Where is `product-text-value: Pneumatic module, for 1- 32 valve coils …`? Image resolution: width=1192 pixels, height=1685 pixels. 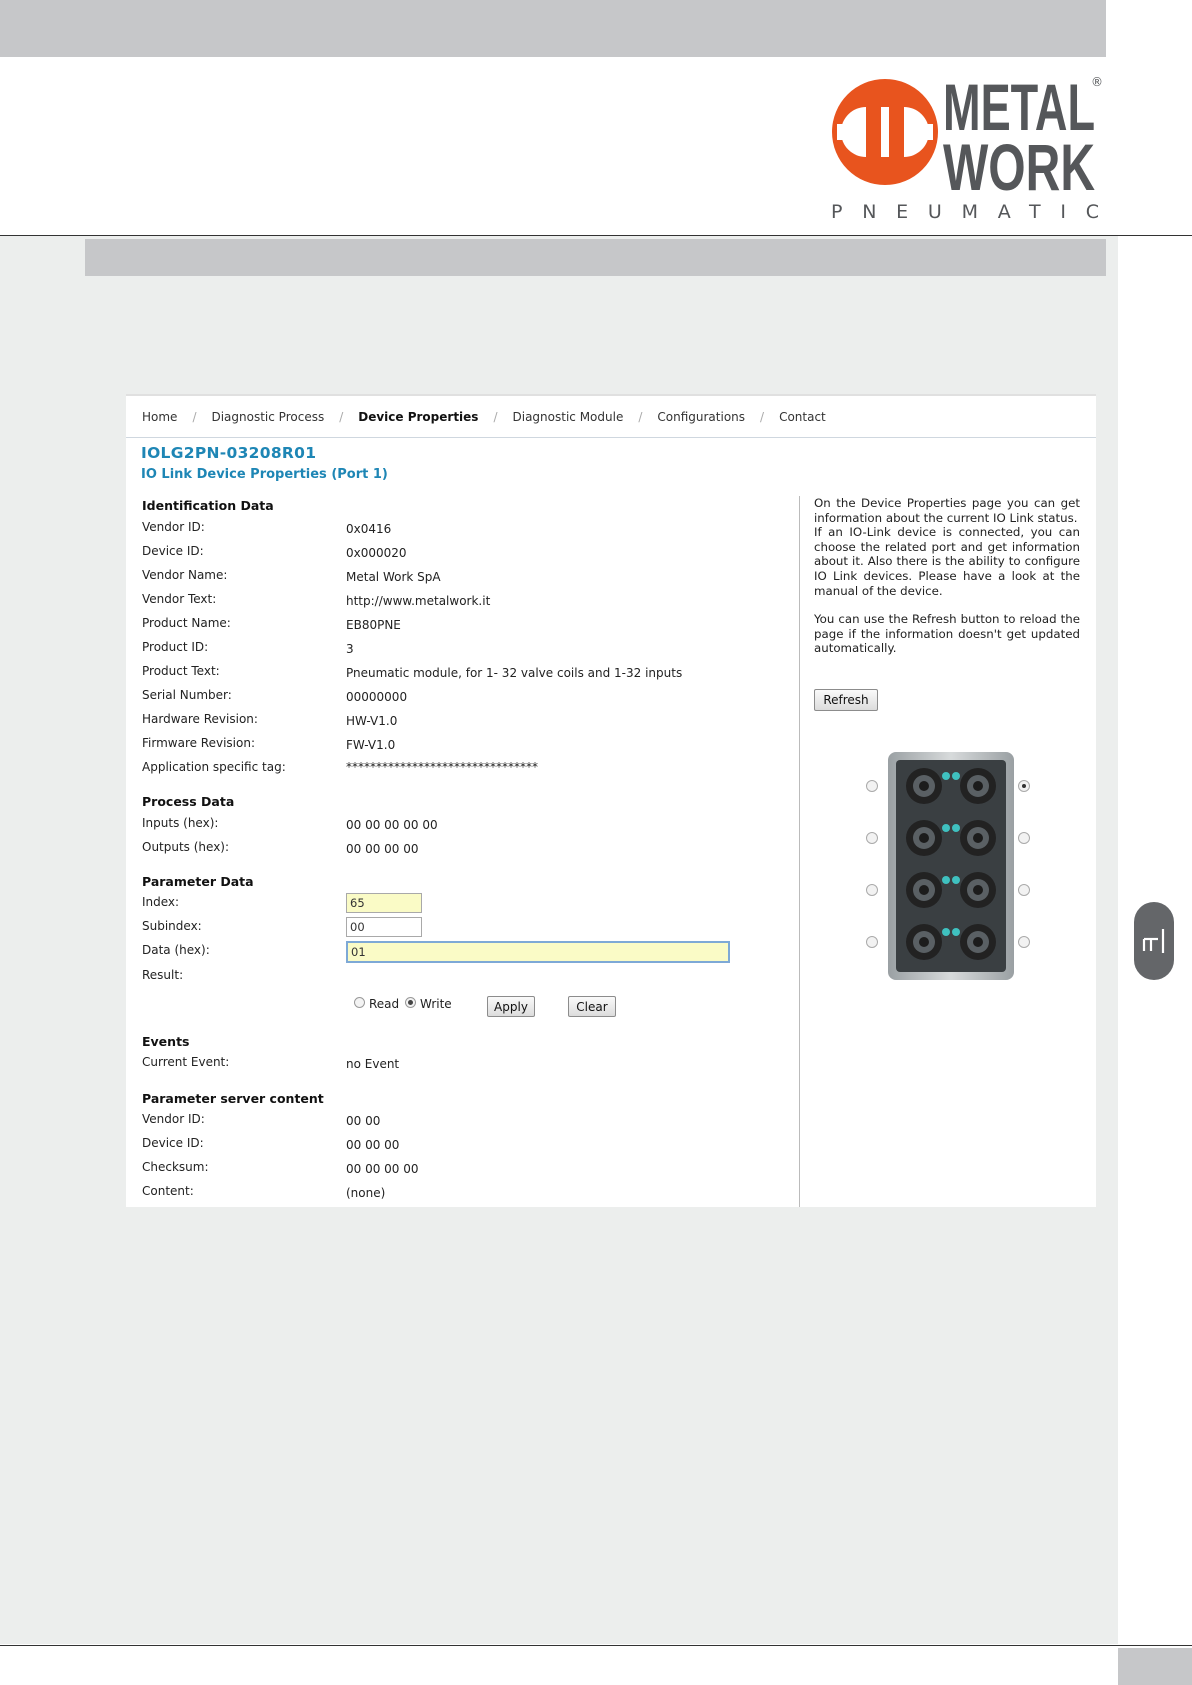 product-text-value: Pneumatic module, for 1- 32 valve coils … is located at coordinates (514, 673).